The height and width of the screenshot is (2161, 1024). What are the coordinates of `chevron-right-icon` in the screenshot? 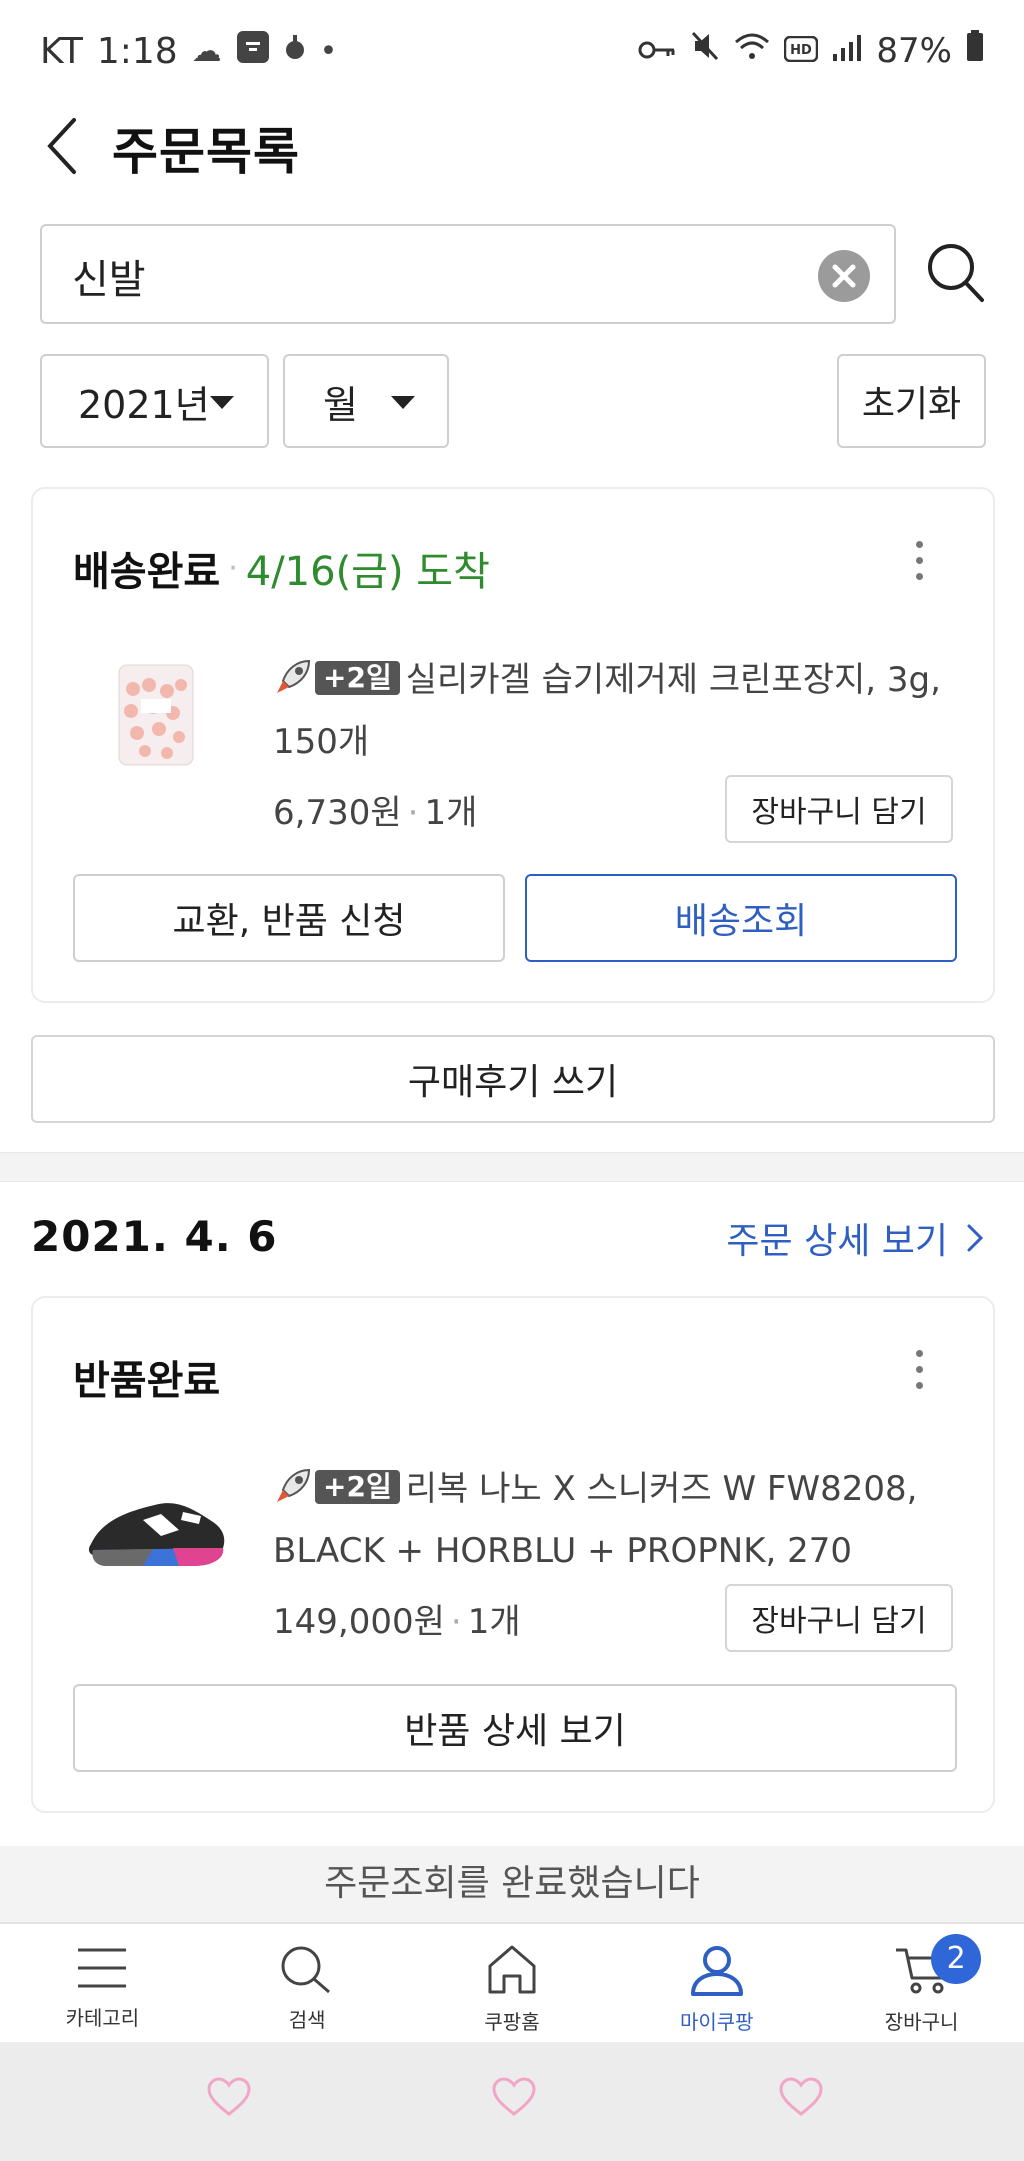 It's located at (975, 1238).